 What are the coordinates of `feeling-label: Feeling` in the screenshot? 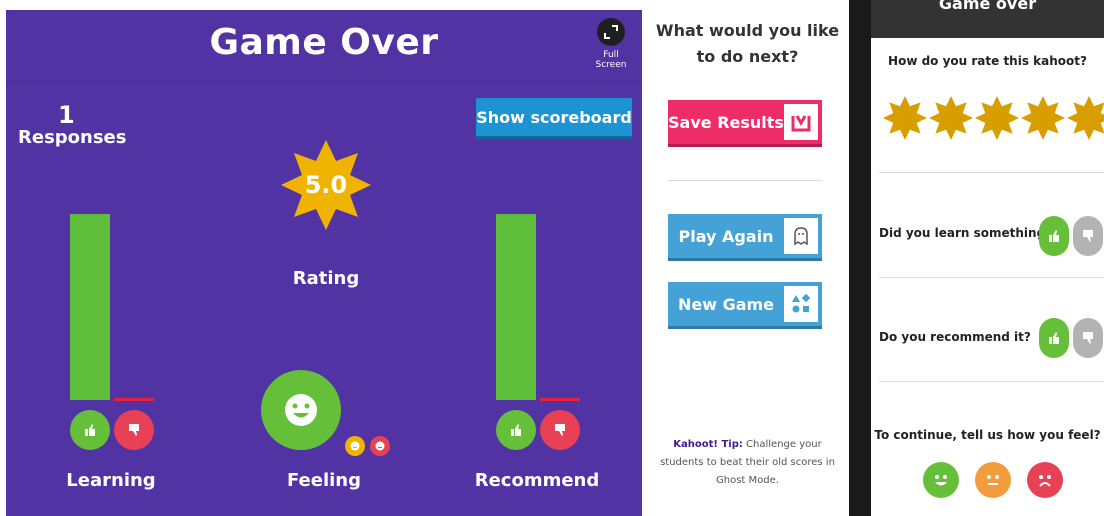 It's located at (324, 480).